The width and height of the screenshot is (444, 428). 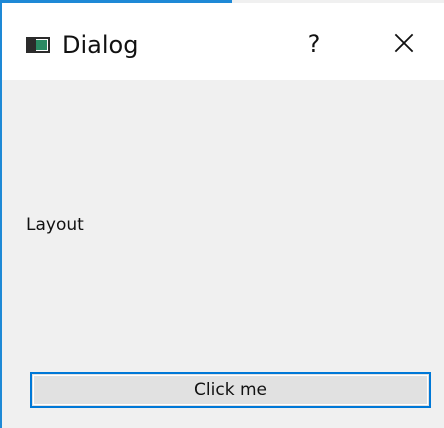 I want to click on close-button, so click(x=404, y=45).